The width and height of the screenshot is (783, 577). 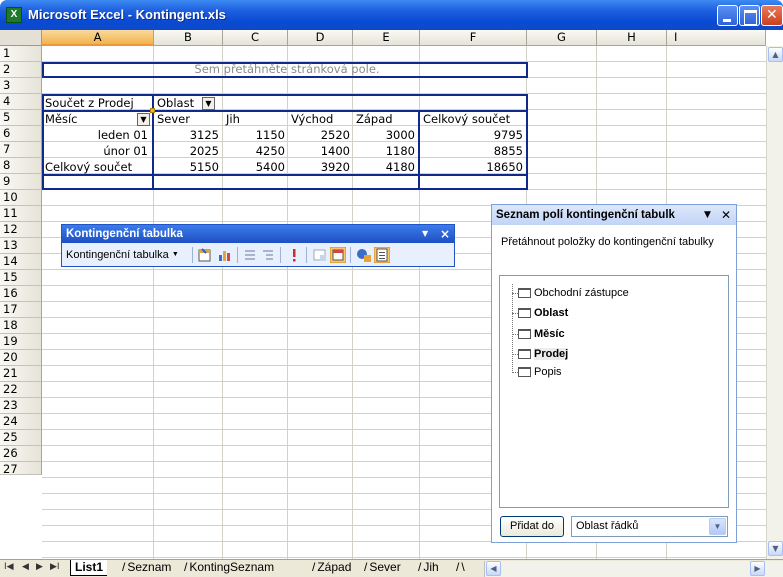 I want to click on row-header-11: 11, so click(x=21, y=214).